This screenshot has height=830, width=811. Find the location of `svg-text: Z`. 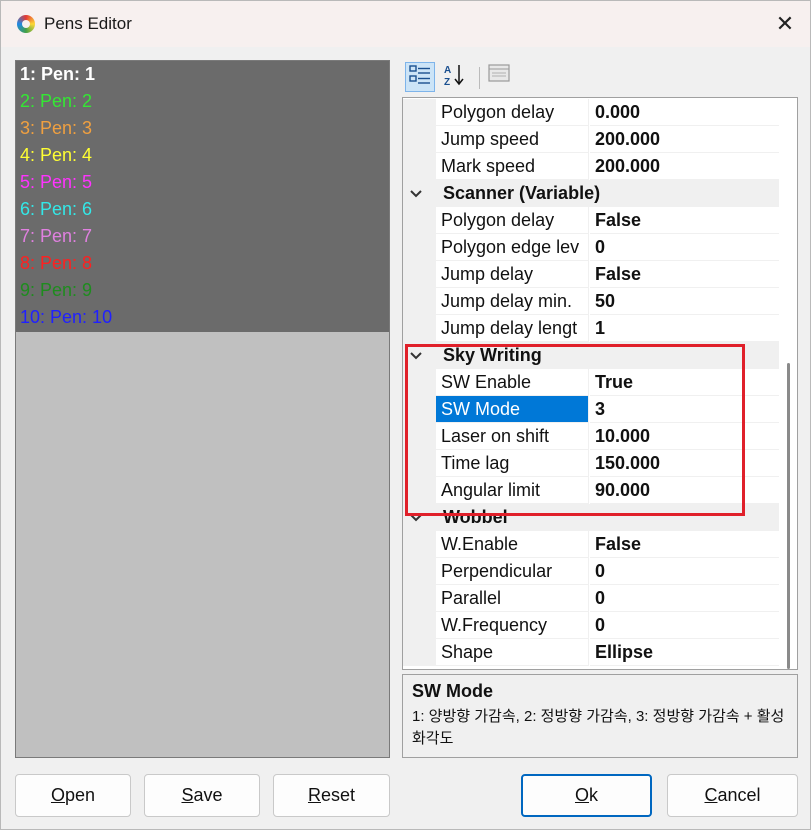

svg-text: Z is located at coordinates (447, 82).